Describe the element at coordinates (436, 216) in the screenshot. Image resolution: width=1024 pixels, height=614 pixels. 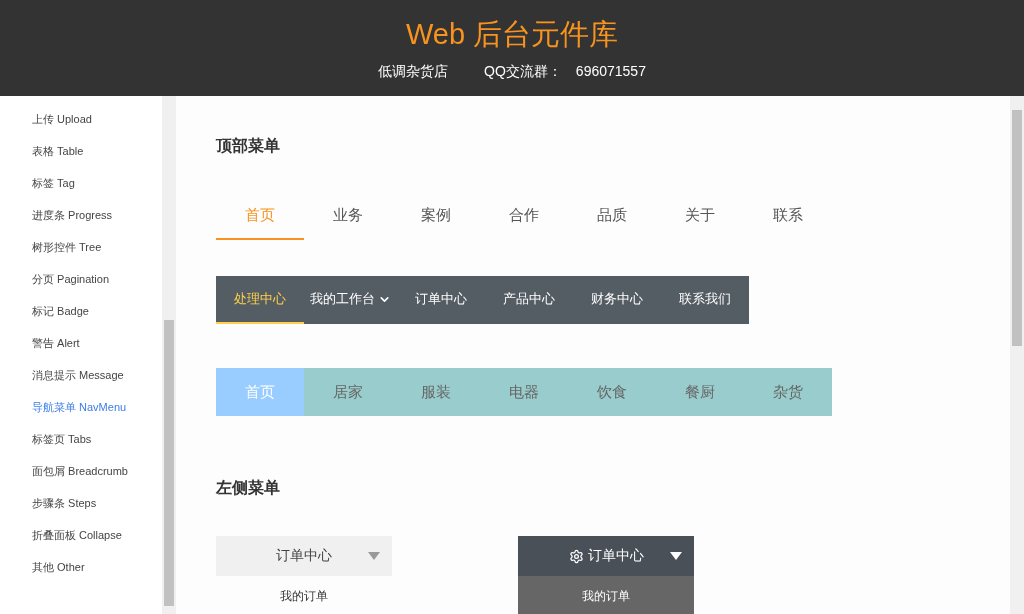
I see `menu-tab: 案例` at that location.